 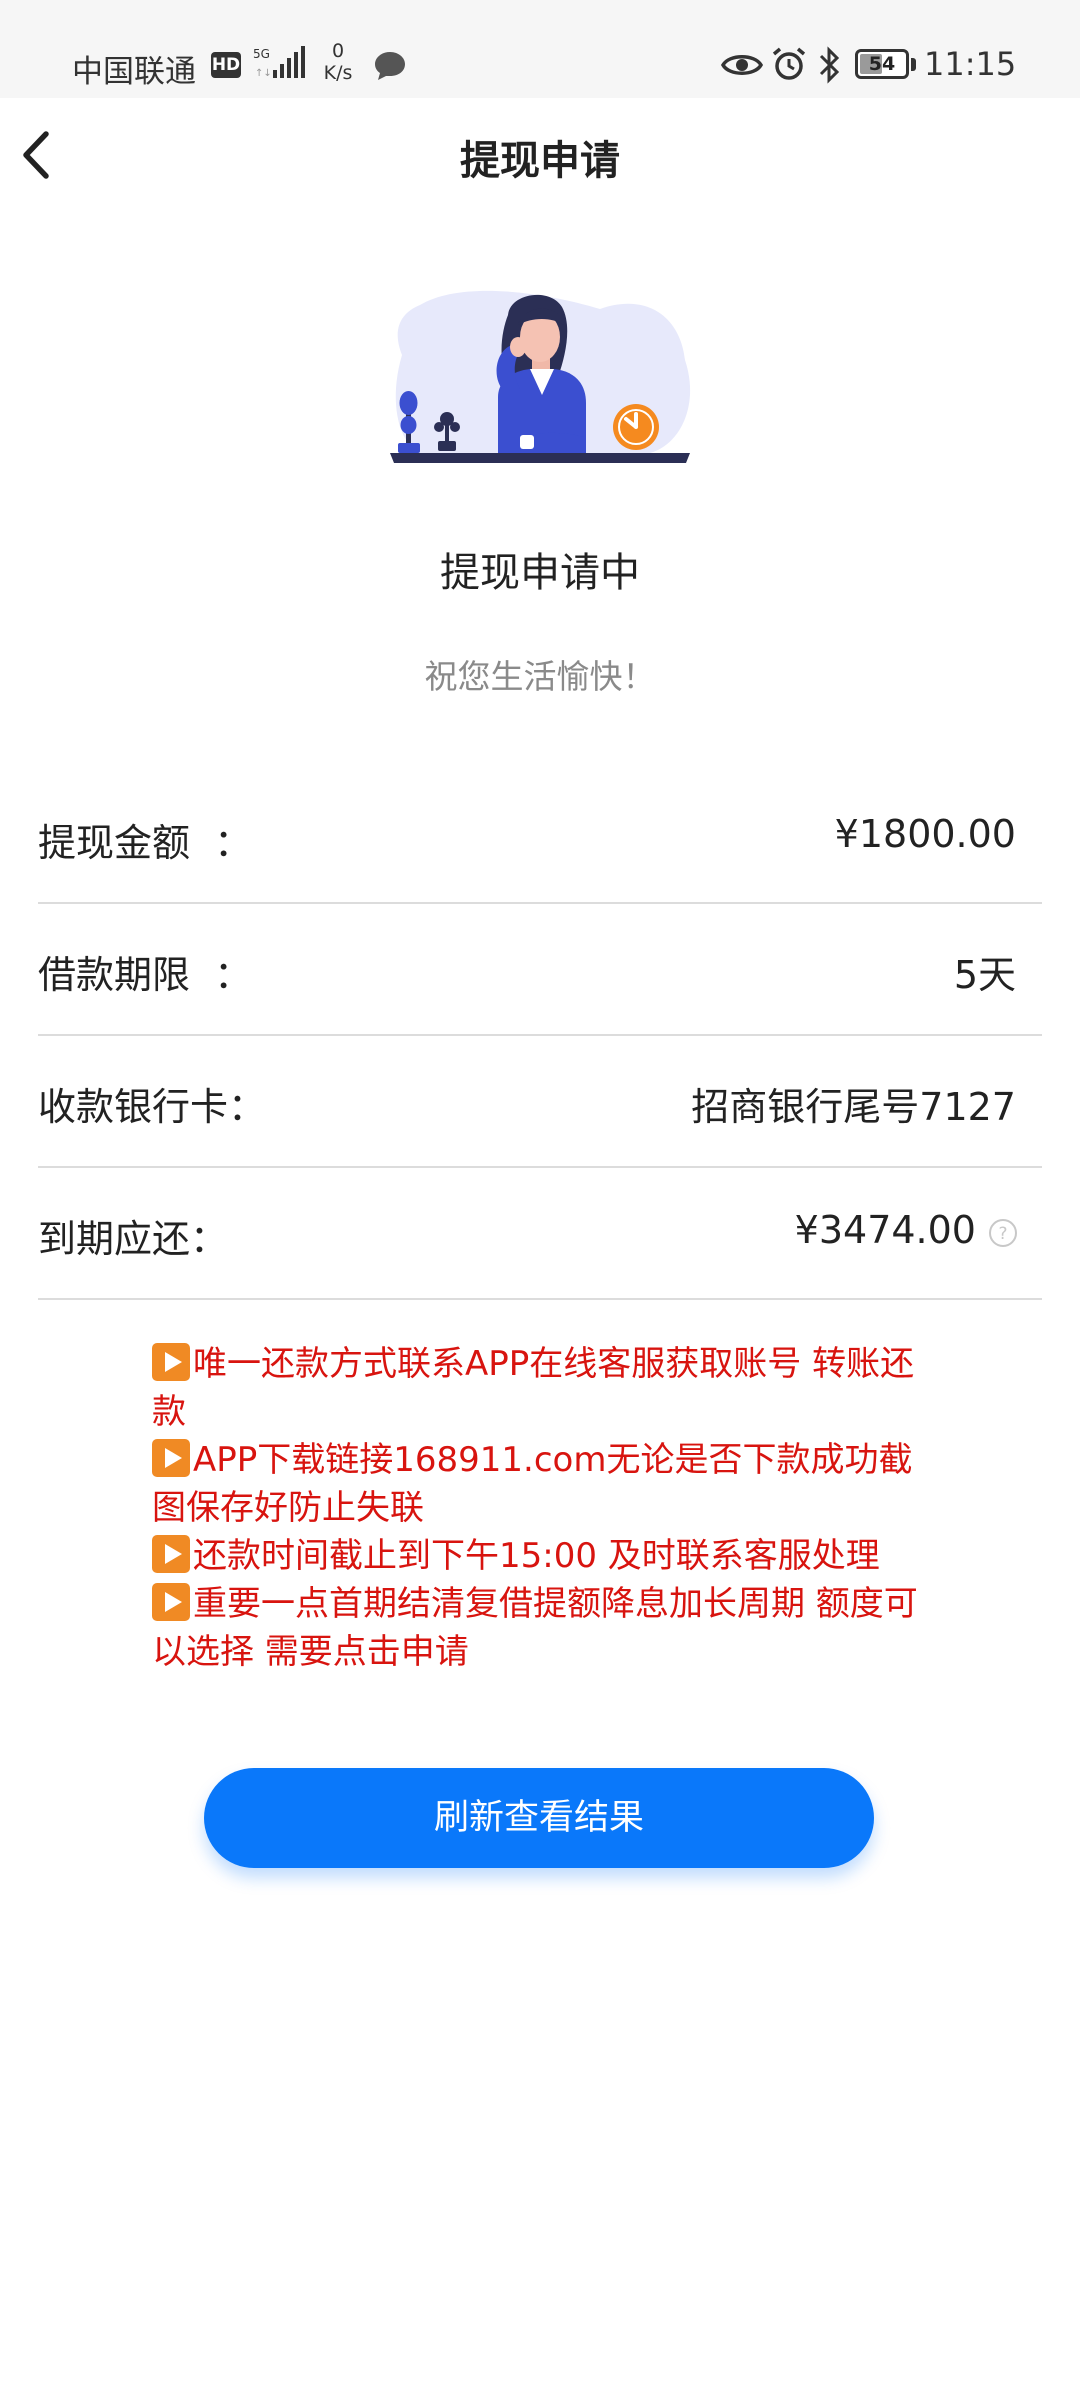 I want to click on hd-badge: HD, so click(x=226, y=65).